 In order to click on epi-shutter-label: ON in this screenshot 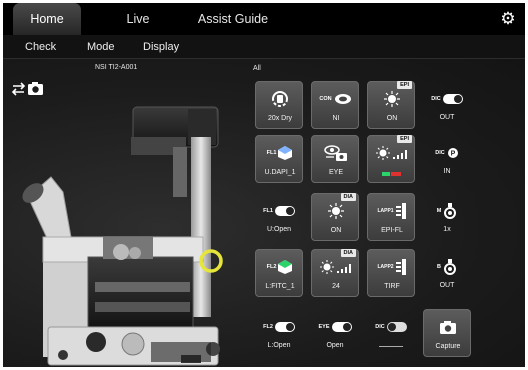, I will do `click(392, 118)`.